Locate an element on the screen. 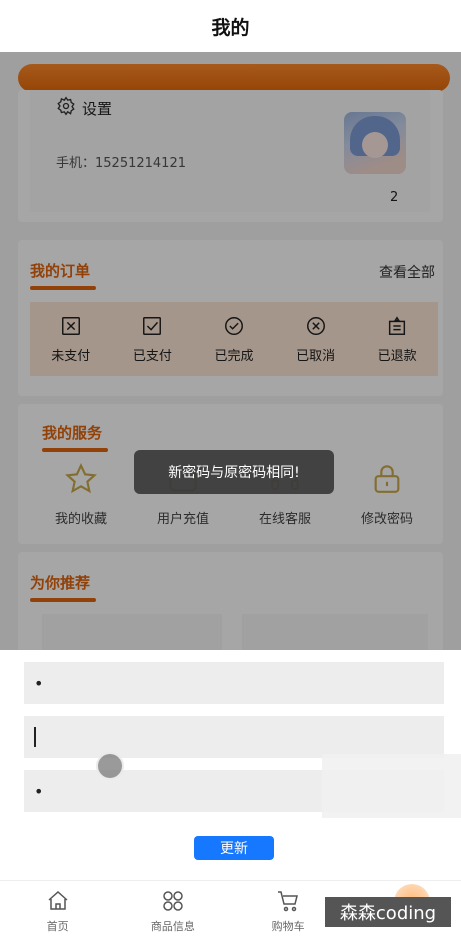 This screenshot has height=942, width=461. tab-home: 首页 is located at coordinates (58, 911).